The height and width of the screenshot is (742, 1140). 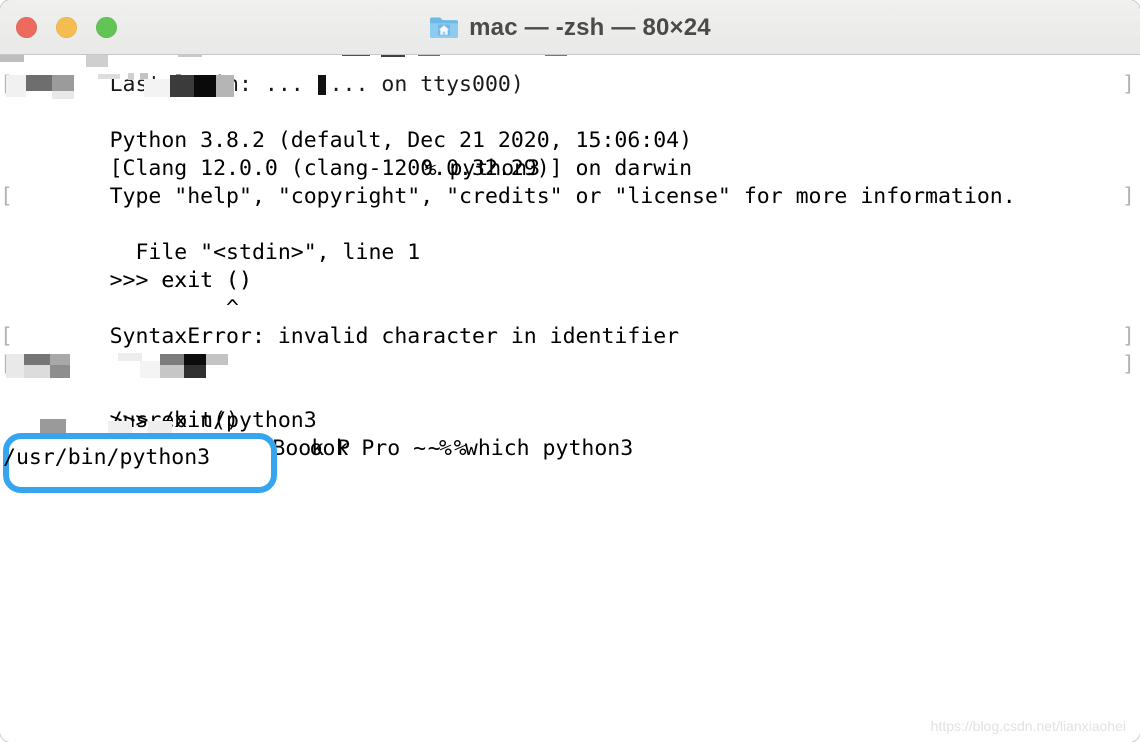 What do you see at coordinates (590, 27) in the screenshot?
I see `window-title: mac — -zsh — 80×24` at bounding box center [590, 27].